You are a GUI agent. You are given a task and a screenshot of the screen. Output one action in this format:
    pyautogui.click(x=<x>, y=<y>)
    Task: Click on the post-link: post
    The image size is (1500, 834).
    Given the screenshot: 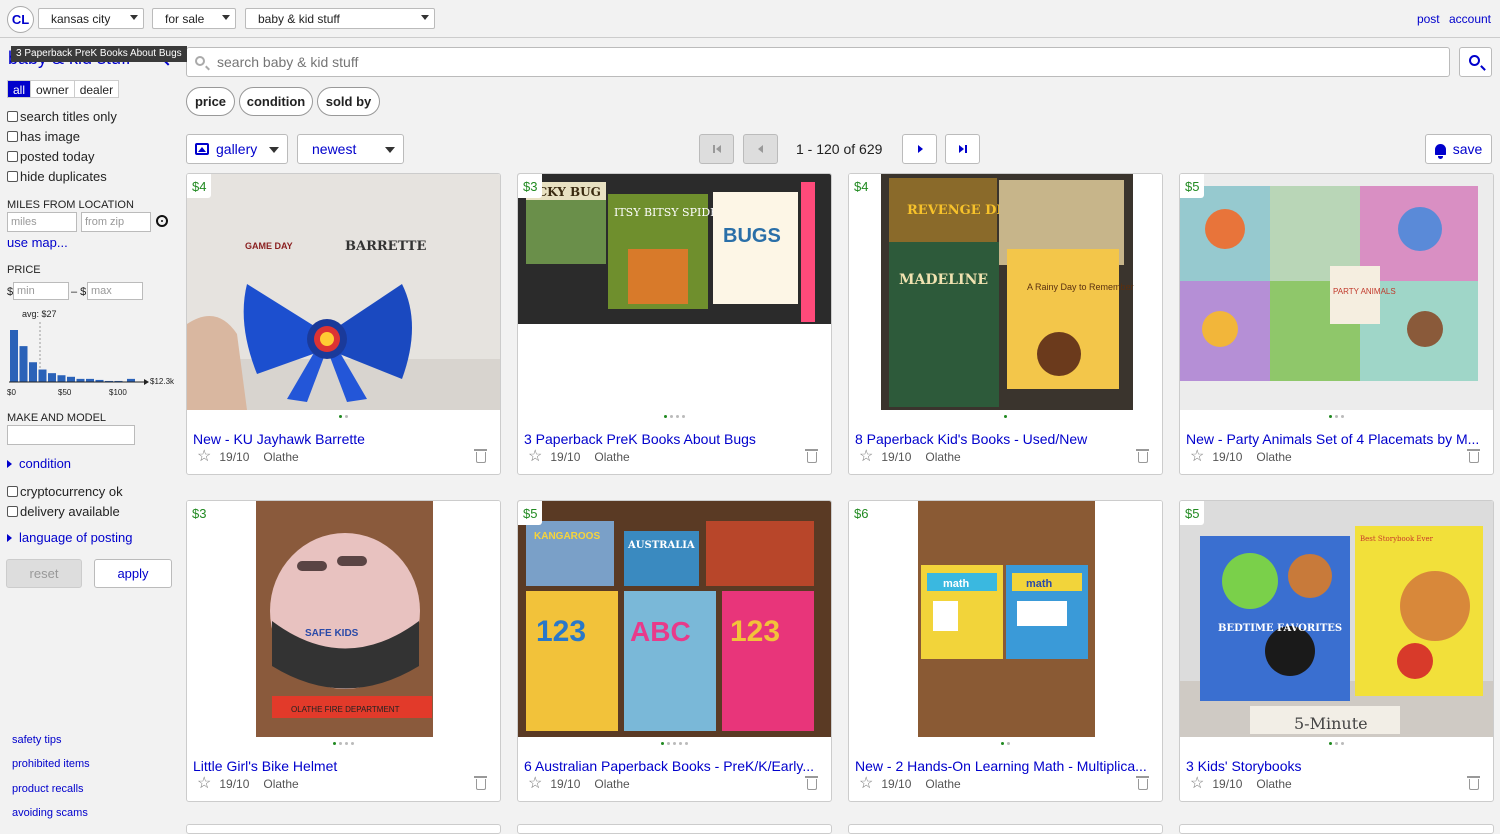 What is the action you would take?
    pyautogui.click(x=1428, y=19)
    